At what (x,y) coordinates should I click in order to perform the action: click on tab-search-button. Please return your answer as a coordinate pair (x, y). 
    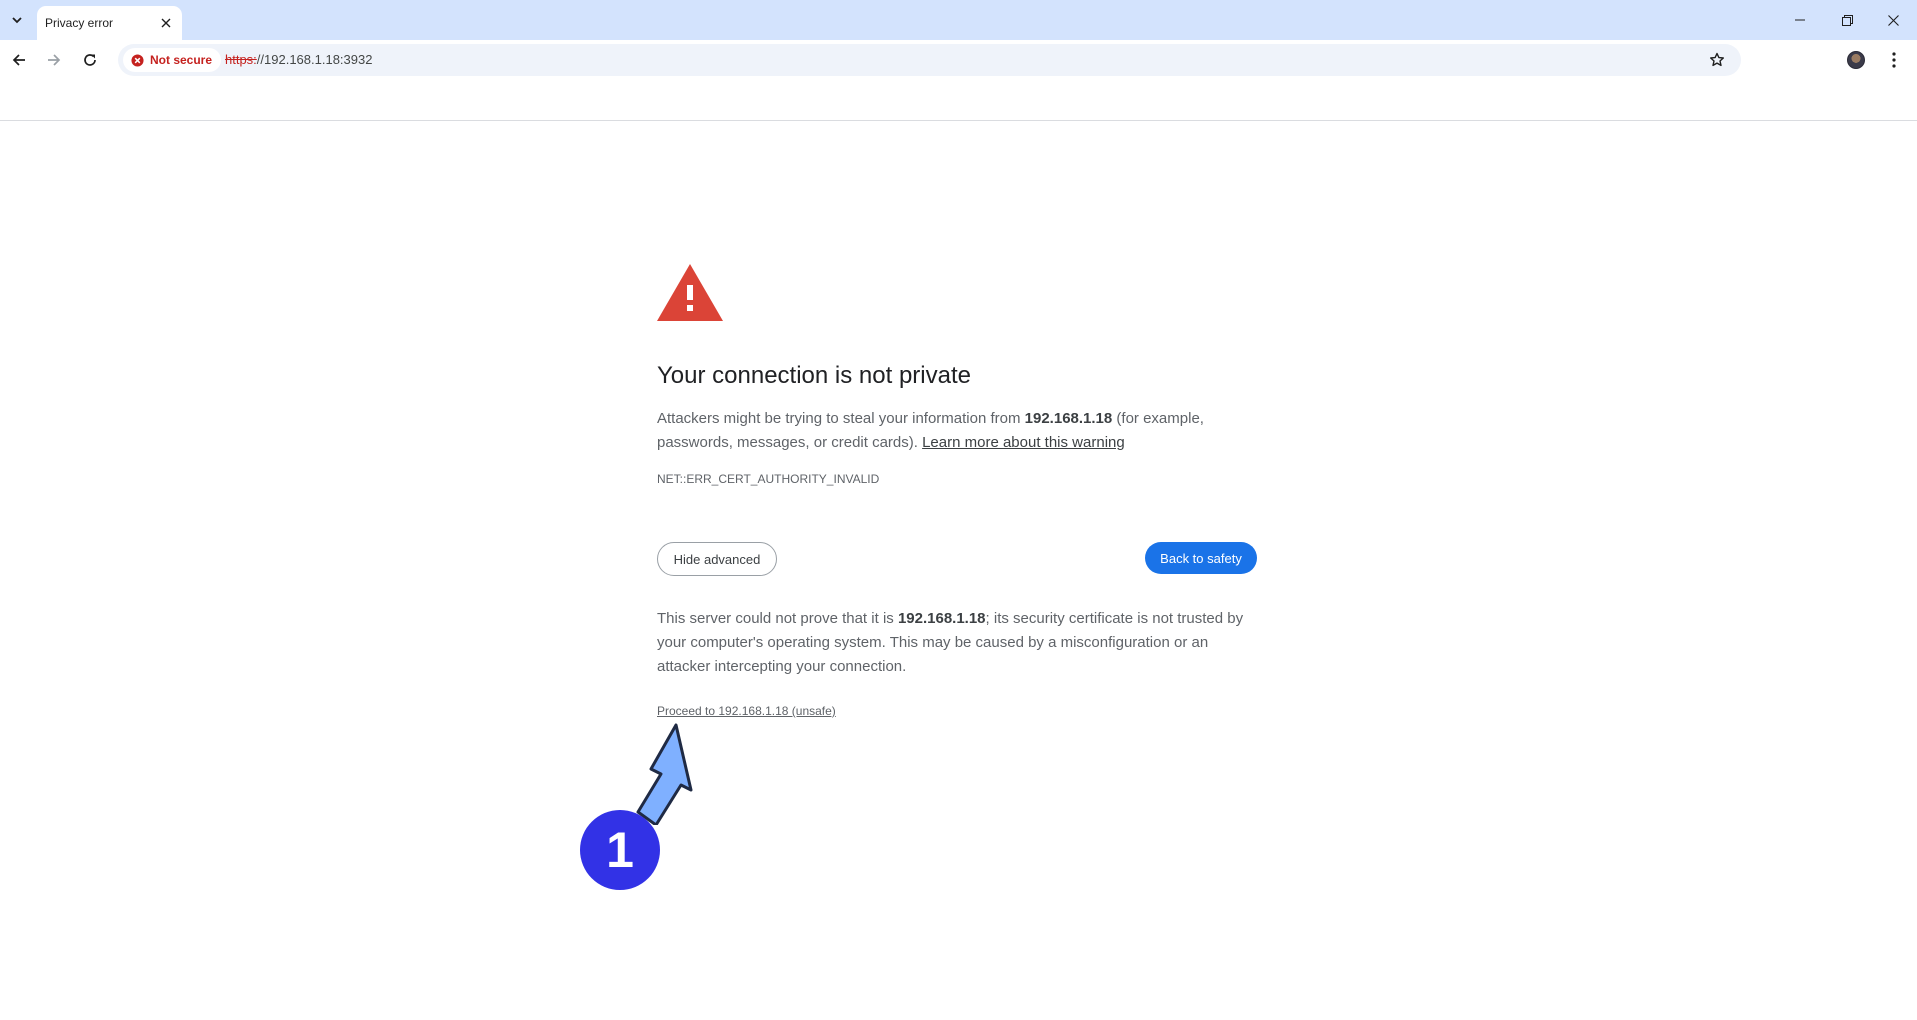
    Looking at the image, I should click on (17, 20).